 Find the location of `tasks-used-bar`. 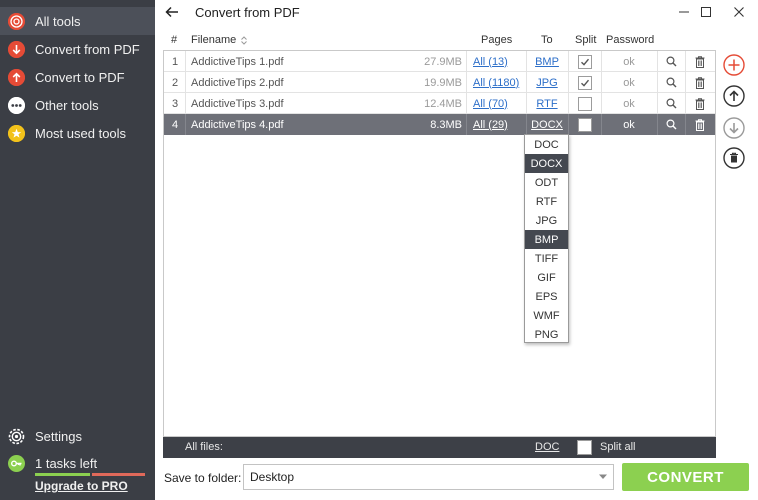

tasks-used-bar is located at coordinates (62, 474).